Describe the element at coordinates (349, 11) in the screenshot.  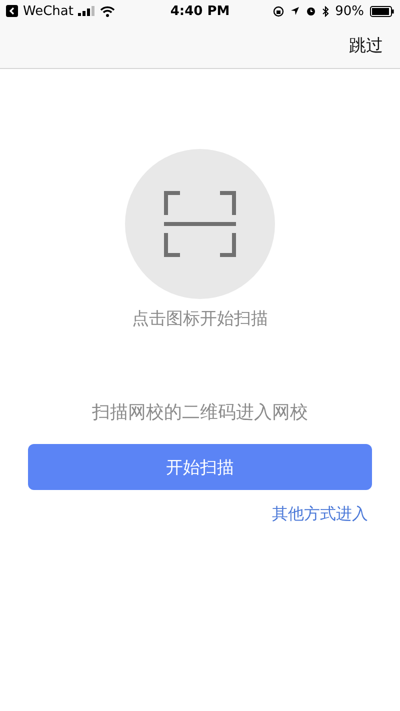
I see `battery-percent: 90%` at that location.